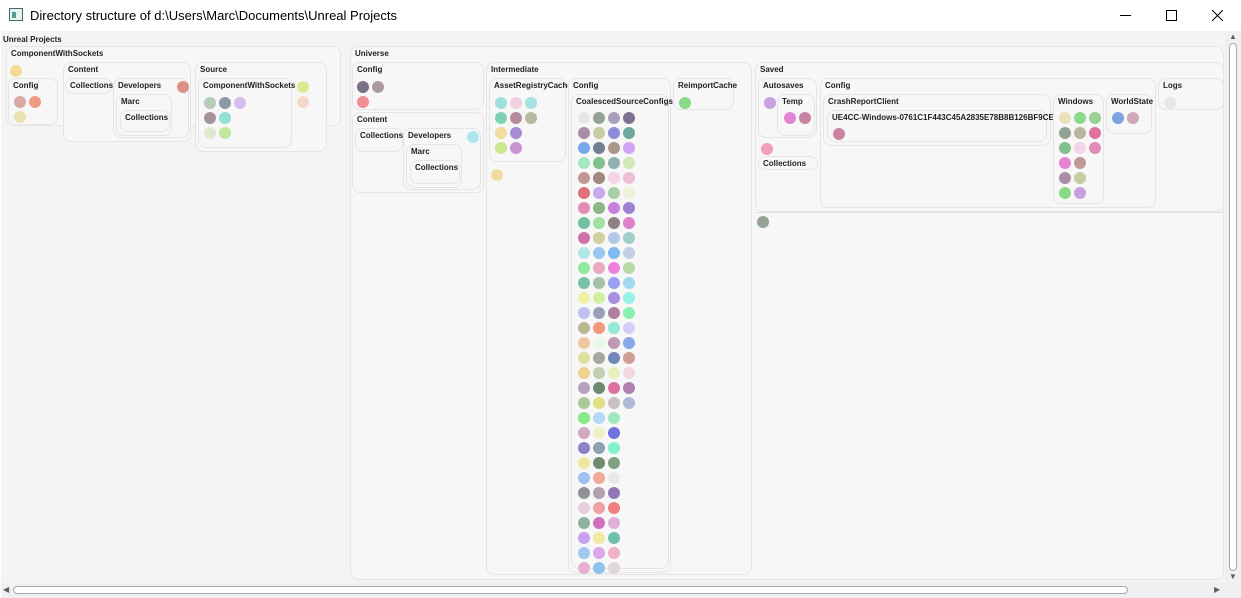 The image size is (1241, 598). Describe the element at coordinates (89, 86) in the screenshot. I see `folder-cws-collections: Collections` at that location.